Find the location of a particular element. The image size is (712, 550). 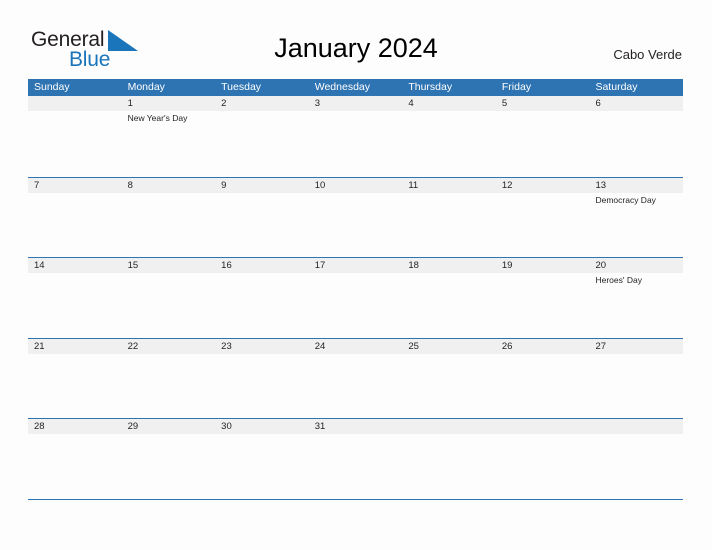

calendar-week-row: 28 29 30 31 is located at coordinates (355, 458).